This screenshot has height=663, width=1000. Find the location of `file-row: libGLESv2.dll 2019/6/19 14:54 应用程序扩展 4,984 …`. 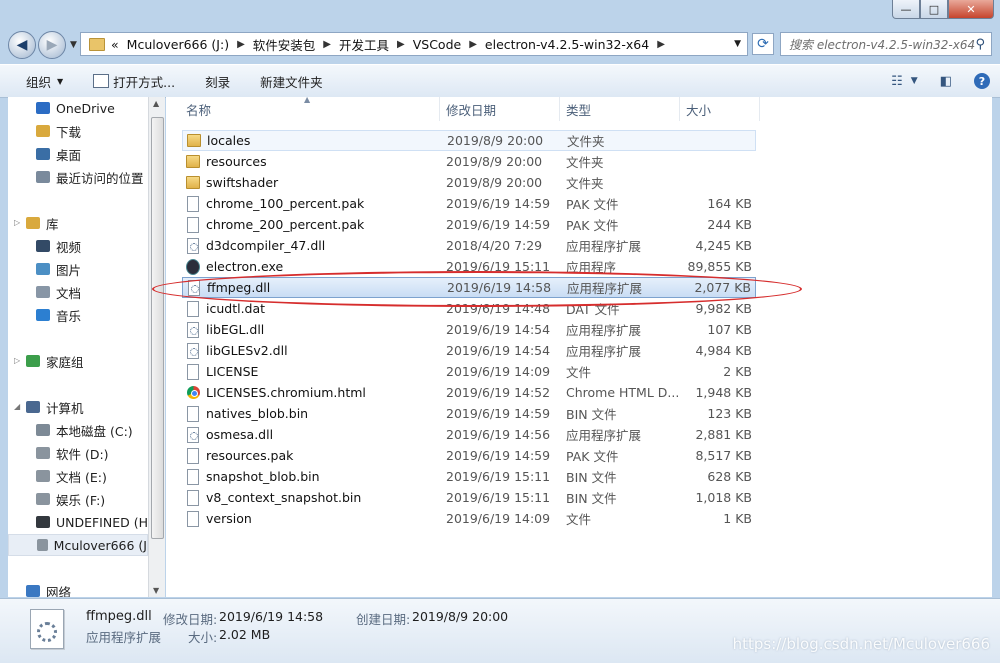

file-row: libGLESv2.dll 2019/6/19 14:54 应用程序扩展 4,984 … is located at coordinates (469, 350).